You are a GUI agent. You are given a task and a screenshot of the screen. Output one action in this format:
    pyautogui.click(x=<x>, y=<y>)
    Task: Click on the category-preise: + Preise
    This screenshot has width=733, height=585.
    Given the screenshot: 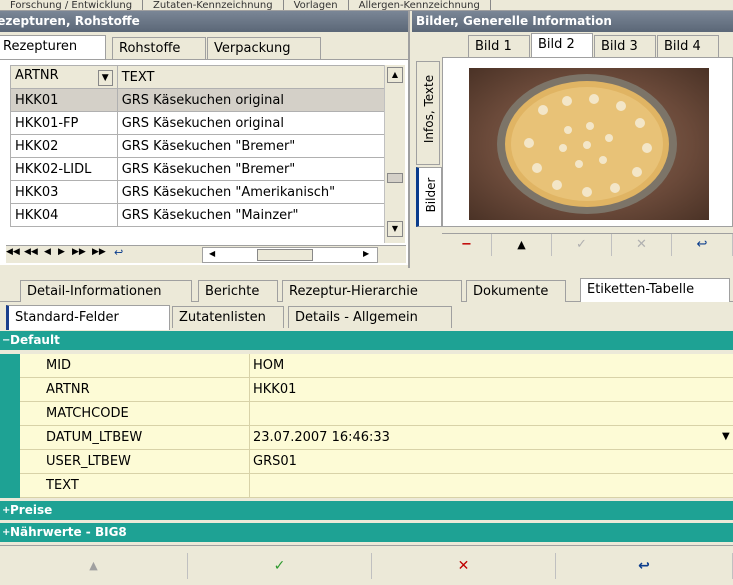 What is the action you would take?
    pyautogui.click(x=366, y=510)
    